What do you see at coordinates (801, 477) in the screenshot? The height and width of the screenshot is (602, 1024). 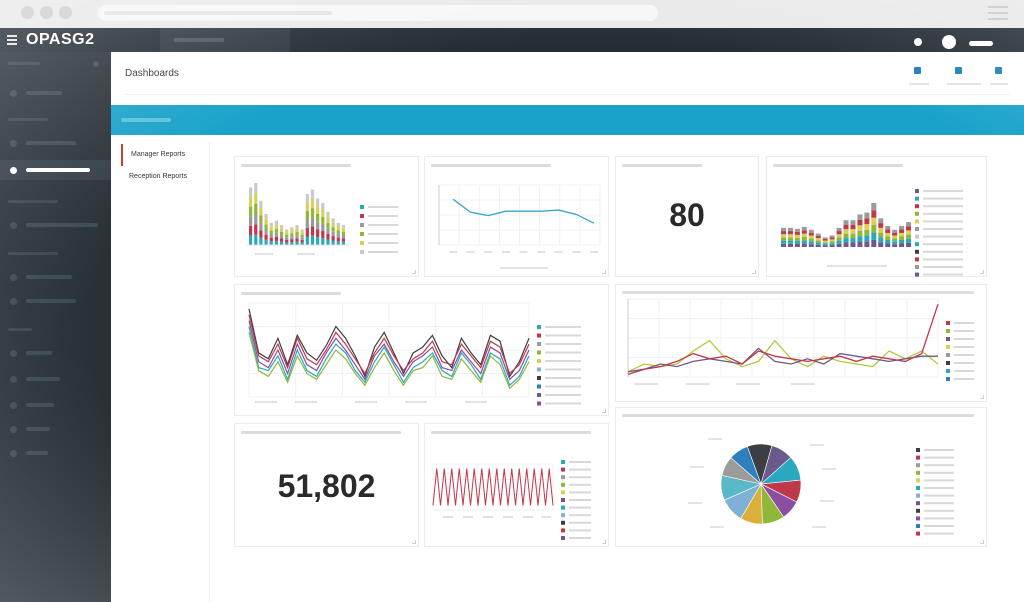 I see `widget-pie-chart` at bounding box center [801, 477].